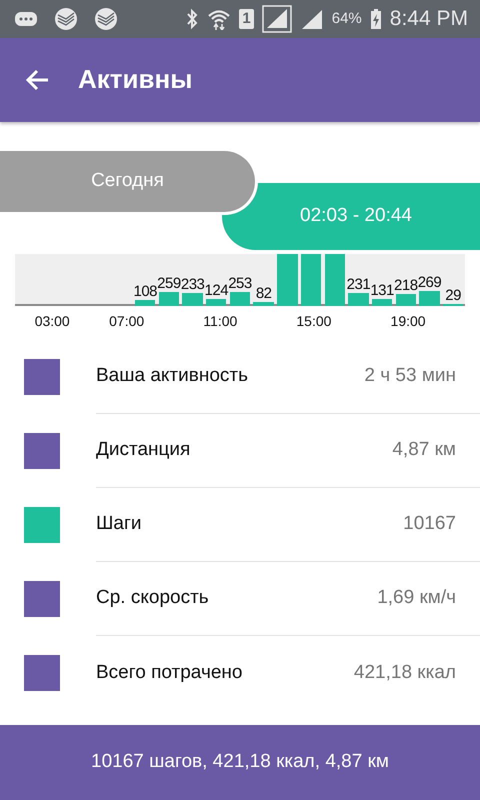 The image size is (480, 800). I want to click on day-label: Сегодня, so click(129, 181).